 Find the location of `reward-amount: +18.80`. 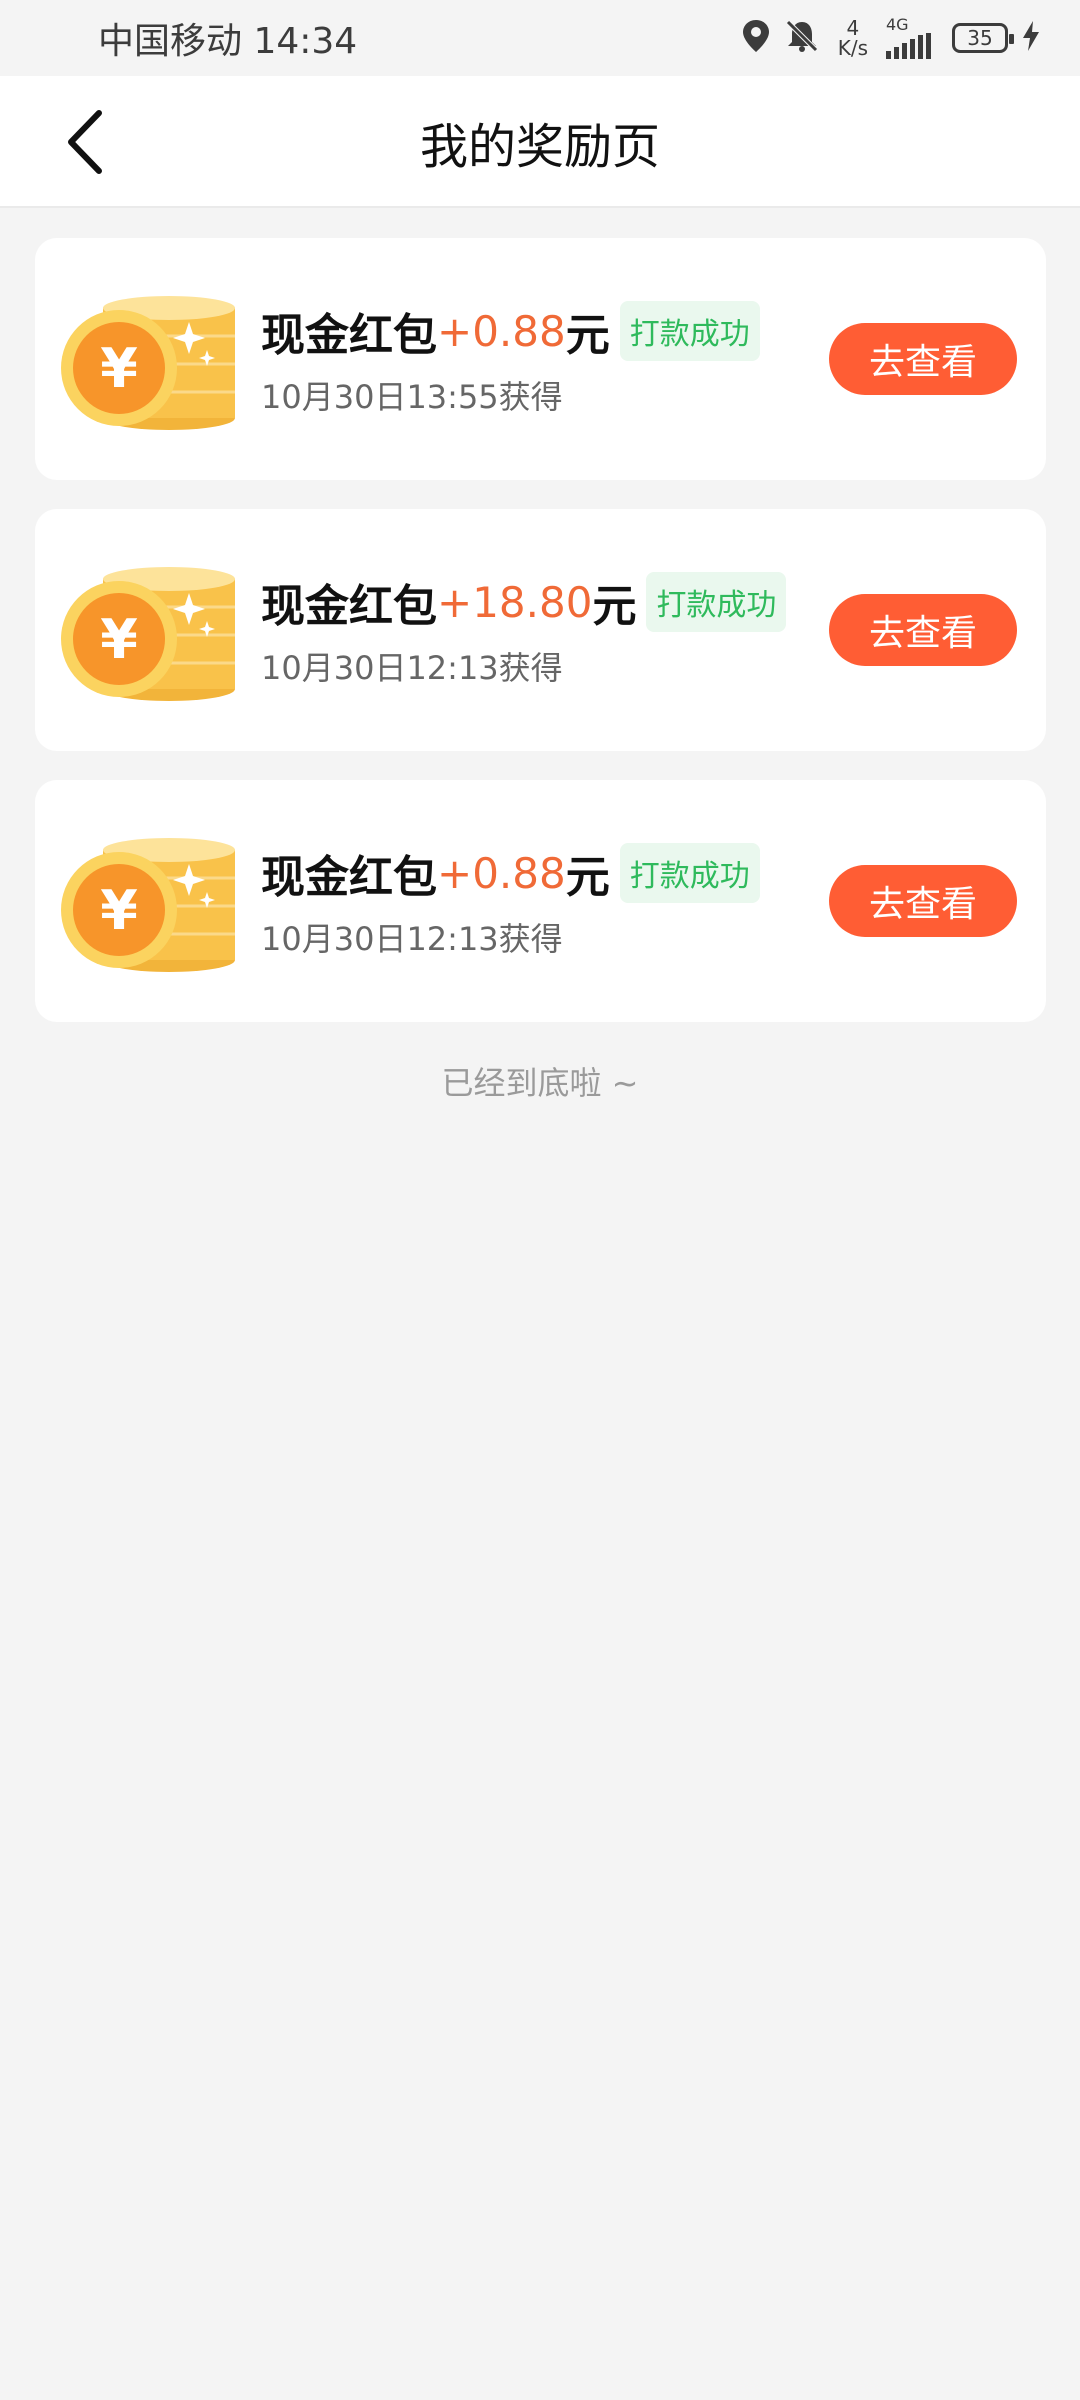

reward-amount: +18.80 is located at coordinates (515, 602).